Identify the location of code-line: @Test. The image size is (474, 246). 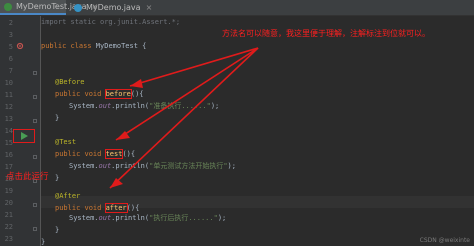
(65, 142).